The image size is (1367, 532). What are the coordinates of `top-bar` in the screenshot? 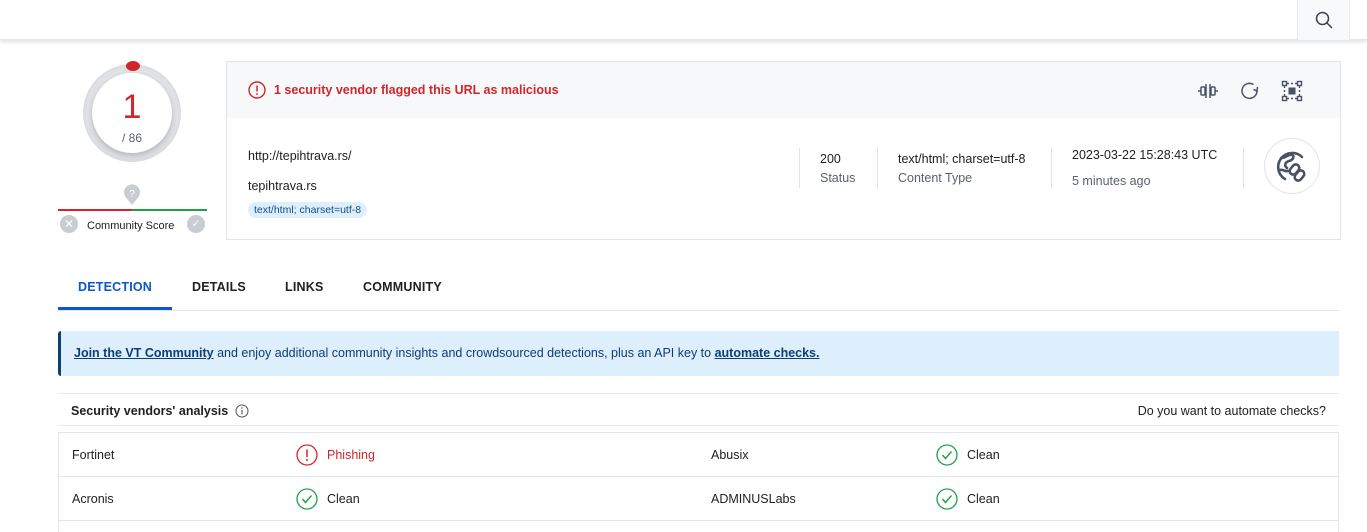 It's located at (683, 20).